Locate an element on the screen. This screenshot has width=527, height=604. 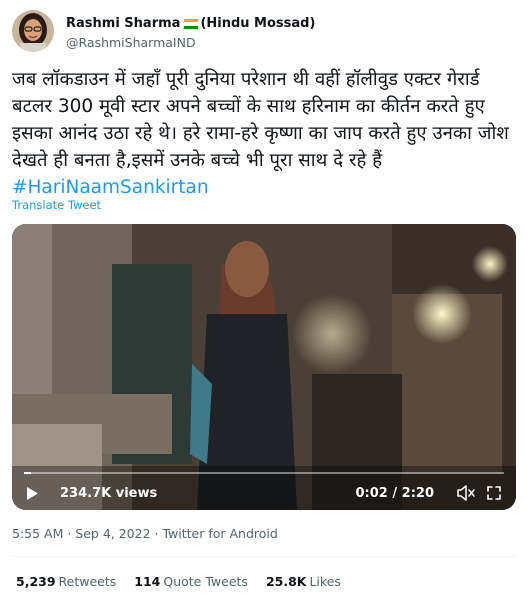
avatar is located at coordinates (33, 31).